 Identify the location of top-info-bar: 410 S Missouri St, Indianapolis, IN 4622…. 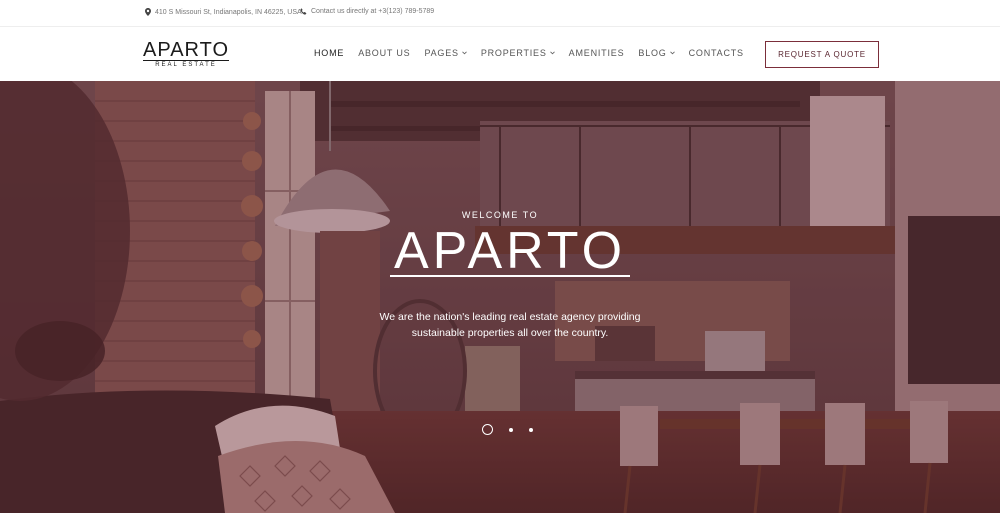
(500, 13).